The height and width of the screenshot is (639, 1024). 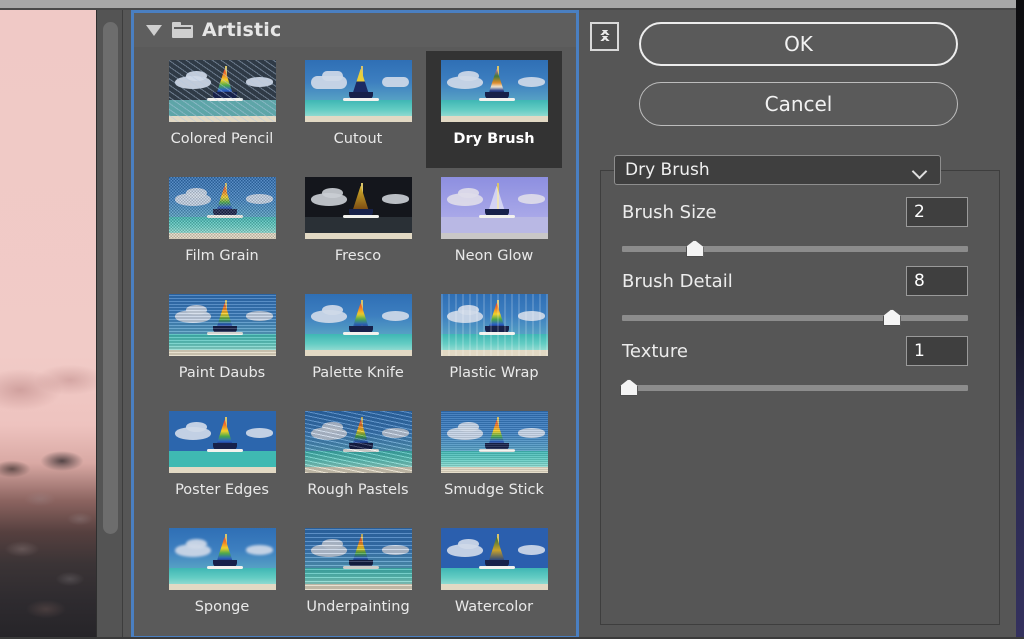 What do you see at coordinates (358, 607) in the screenshot?
I see `filter-label: Underpainting` at bounding box center [358, 607].